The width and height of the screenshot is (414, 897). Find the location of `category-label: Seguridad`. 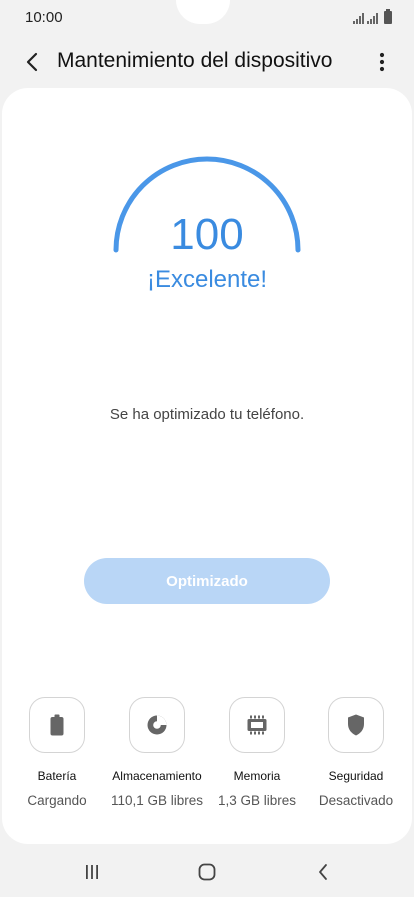

category-label: Seguridad is located at coordinates (356, 776).